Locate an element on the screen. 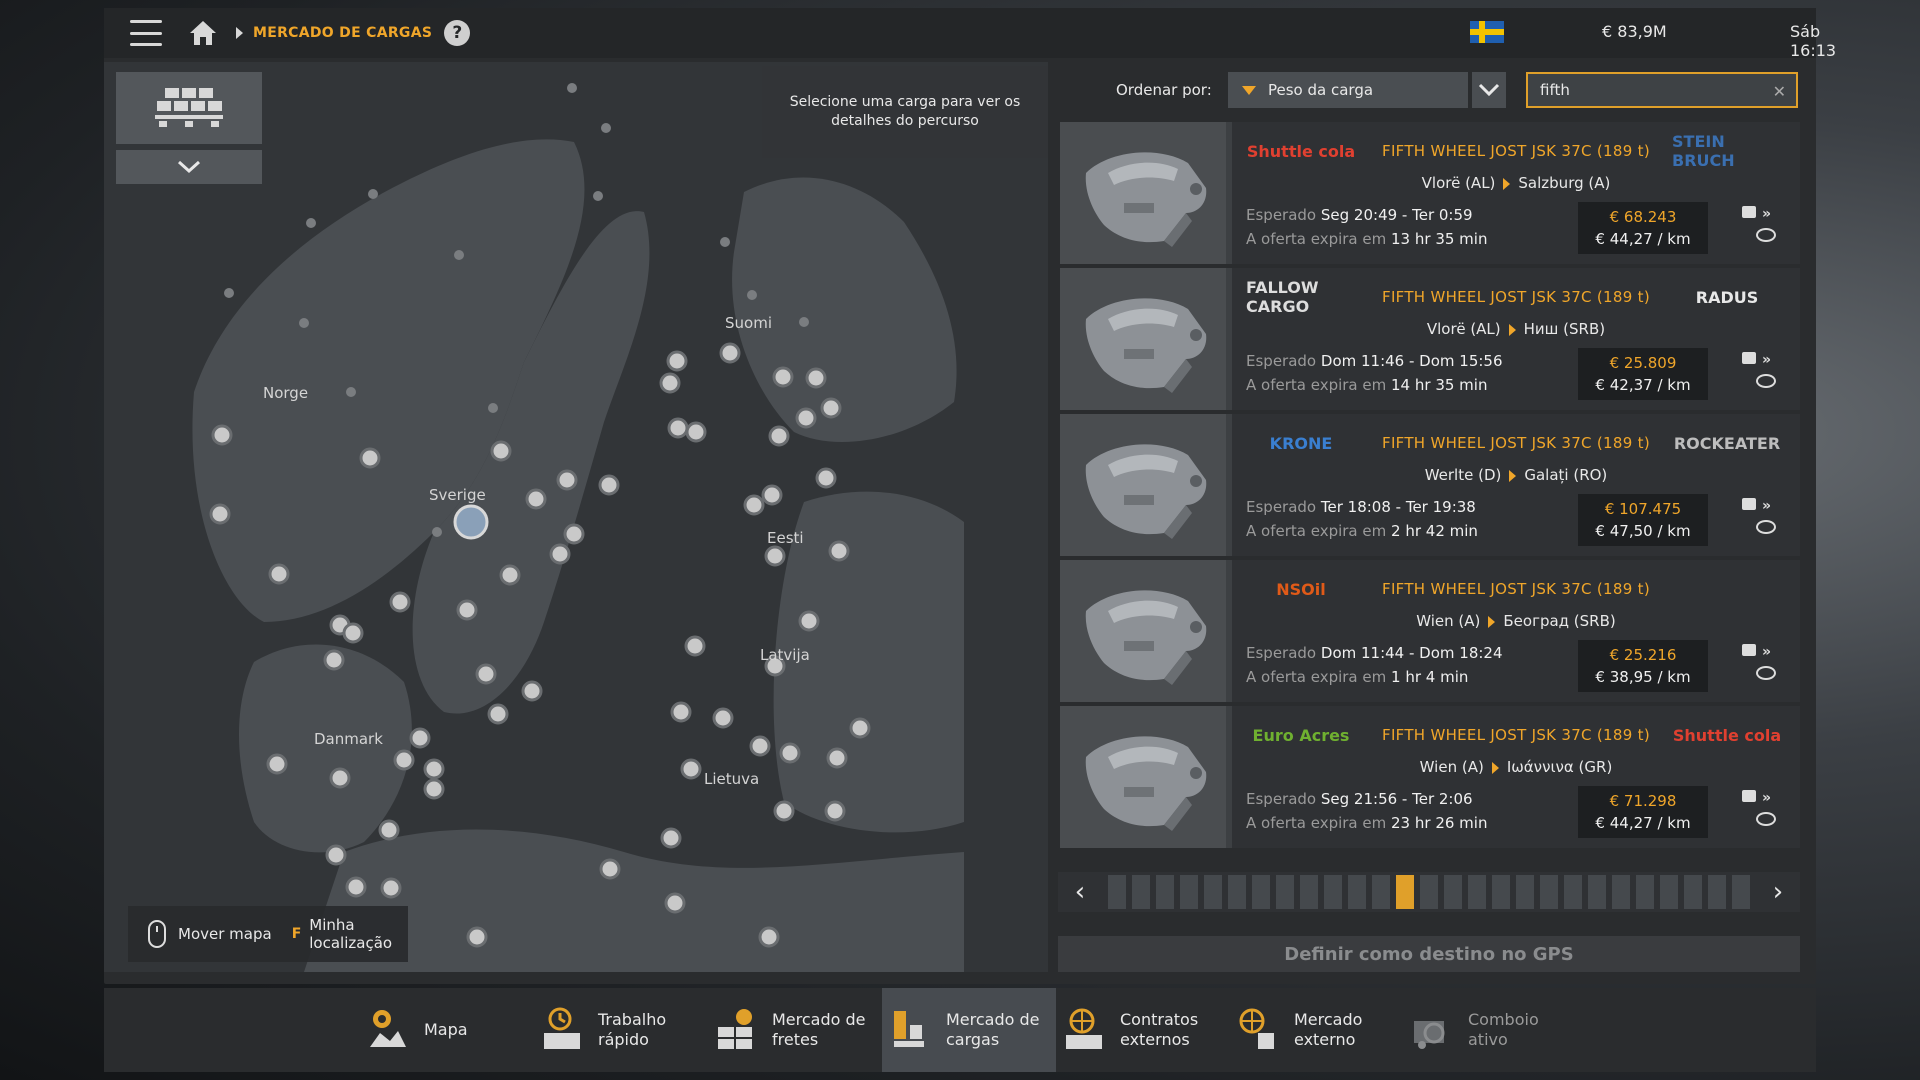 Image resolution: width=1920 pixels, height=1080 pixels. offer-expiry: A oferta expira em 2 hr 42 min is located at coordinates (1362, 531).